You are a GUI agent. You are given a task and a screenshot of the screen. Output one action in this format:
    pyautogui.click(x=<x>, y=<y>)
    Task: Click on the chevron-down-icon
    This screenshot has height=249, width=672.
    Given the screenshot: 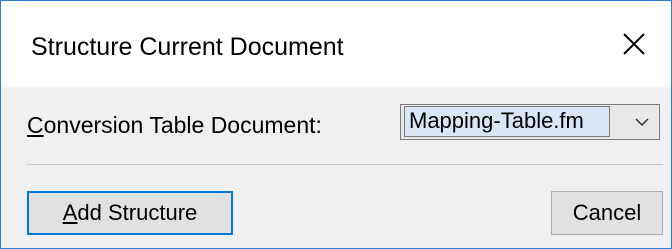 What is the action you would take?
    pyautogui.click(x=642, y=122)
    